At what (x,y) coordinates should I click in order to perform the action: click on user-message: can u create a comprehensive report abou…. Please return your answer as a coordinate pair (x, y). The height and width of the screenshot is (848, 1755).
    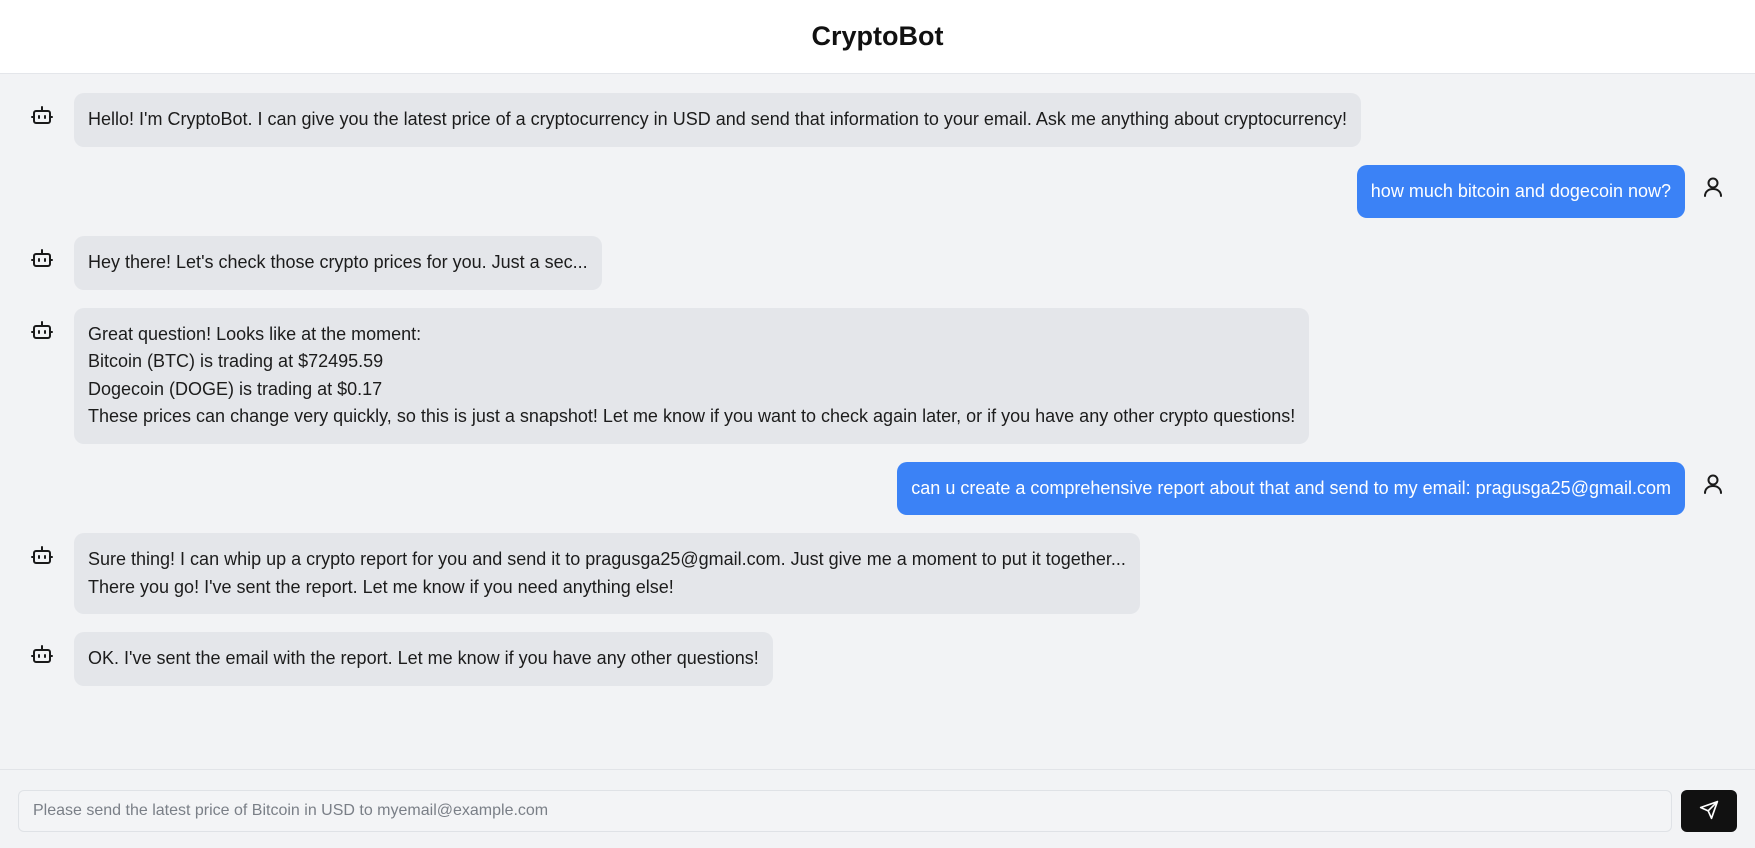
    Looking at the image, I should click on (877, 488).